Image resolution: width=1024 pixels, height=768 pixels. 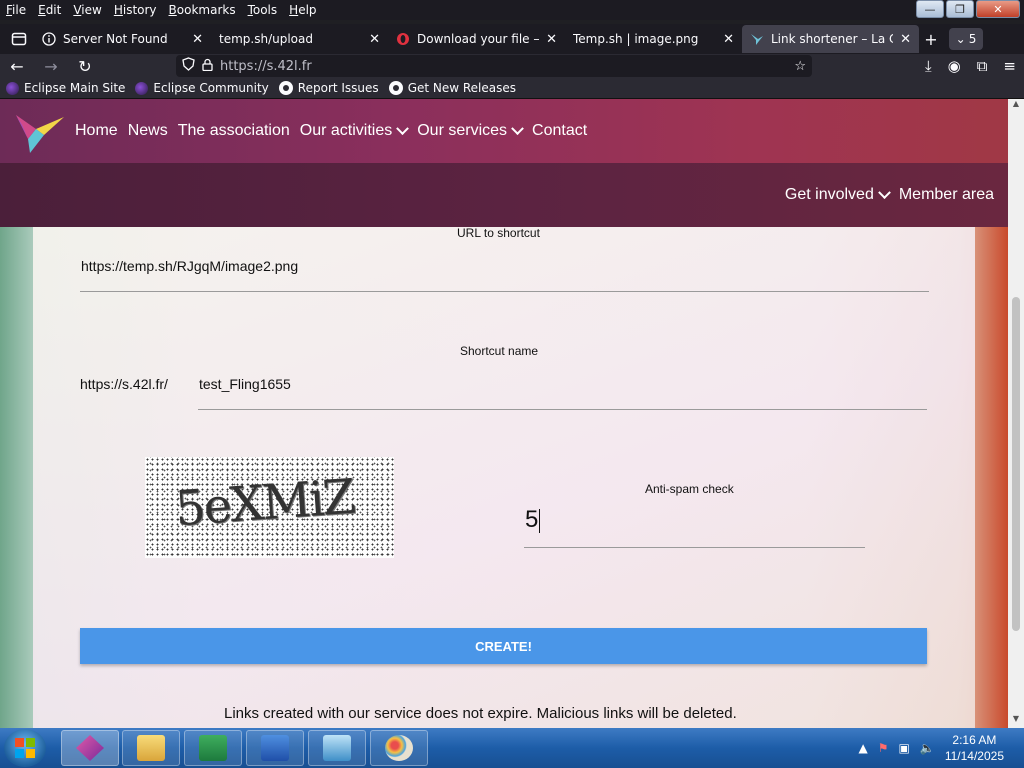 What do you see at coordinates (135, 10) in the screenshot?
I see `menu-history: History` at bounding box center [135, 10].